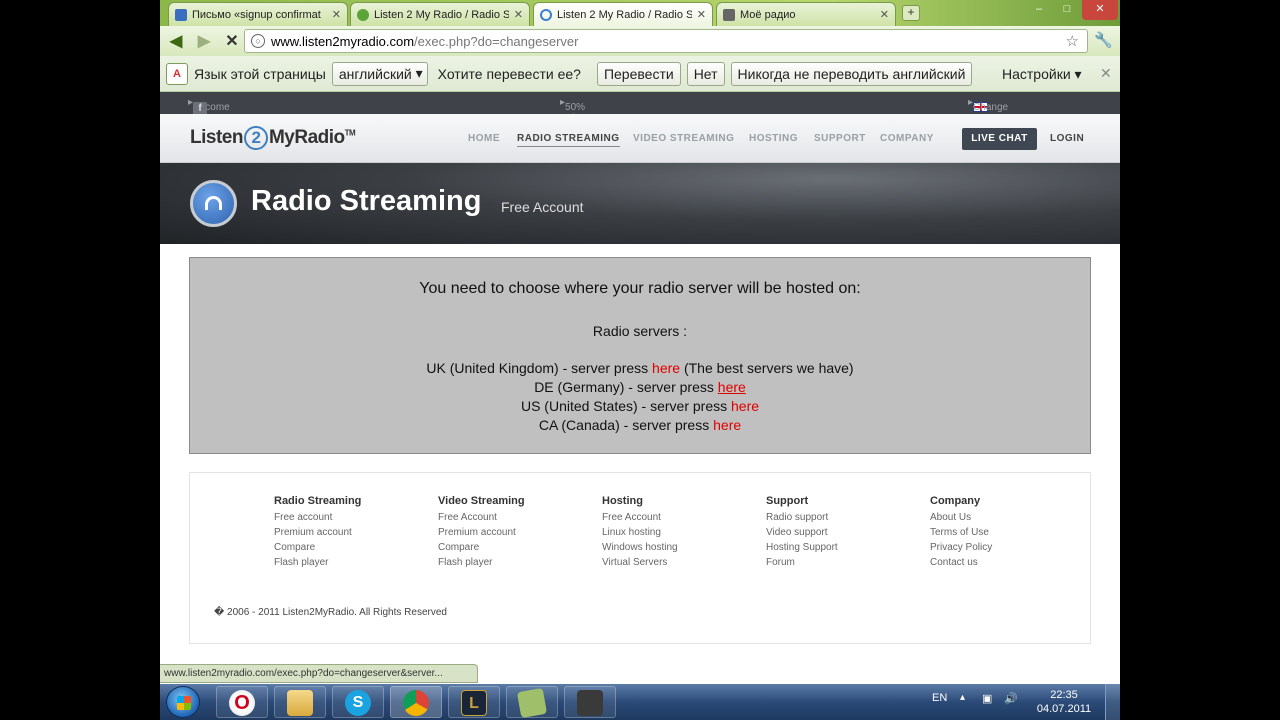 The image size is (1280, 720). I want to click on footer-col-title: Support, so click(787, 501).